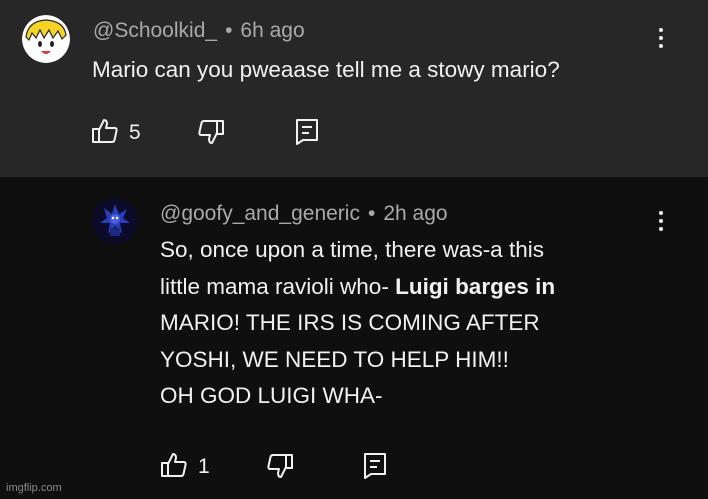  What do you see at coordinates (34, 488) in the screenshot?
I see `watermark: imgflip.com` at bounding box center [34, 488].